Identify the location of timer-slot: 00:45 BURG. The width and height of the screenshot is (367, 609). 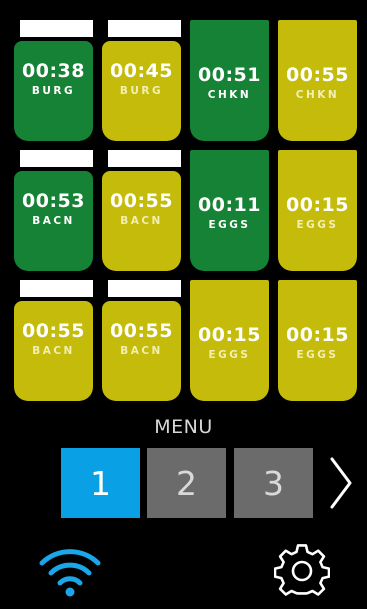
(141, 80).